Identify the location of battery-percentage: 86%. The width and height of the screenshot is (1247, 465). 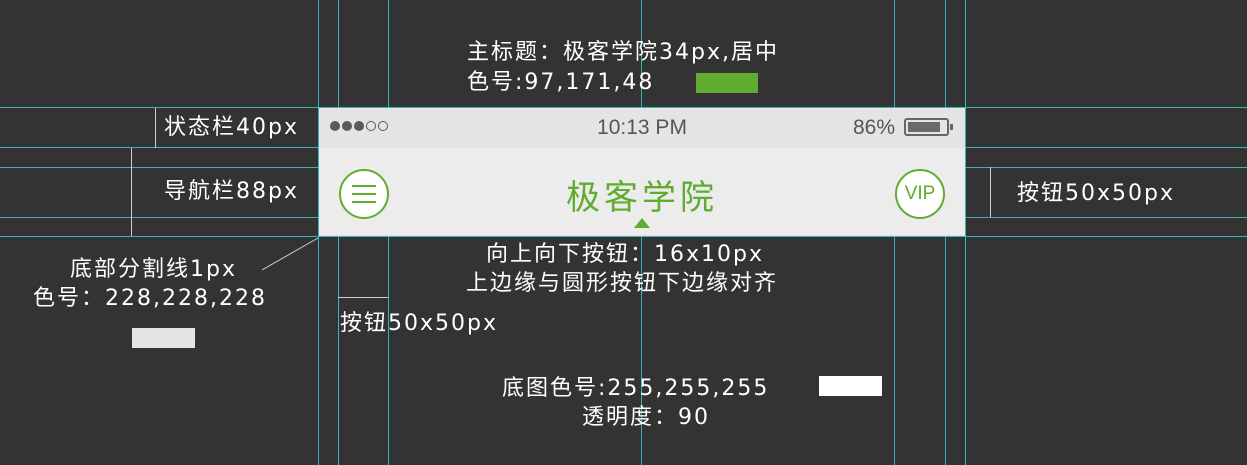
(873, 127).